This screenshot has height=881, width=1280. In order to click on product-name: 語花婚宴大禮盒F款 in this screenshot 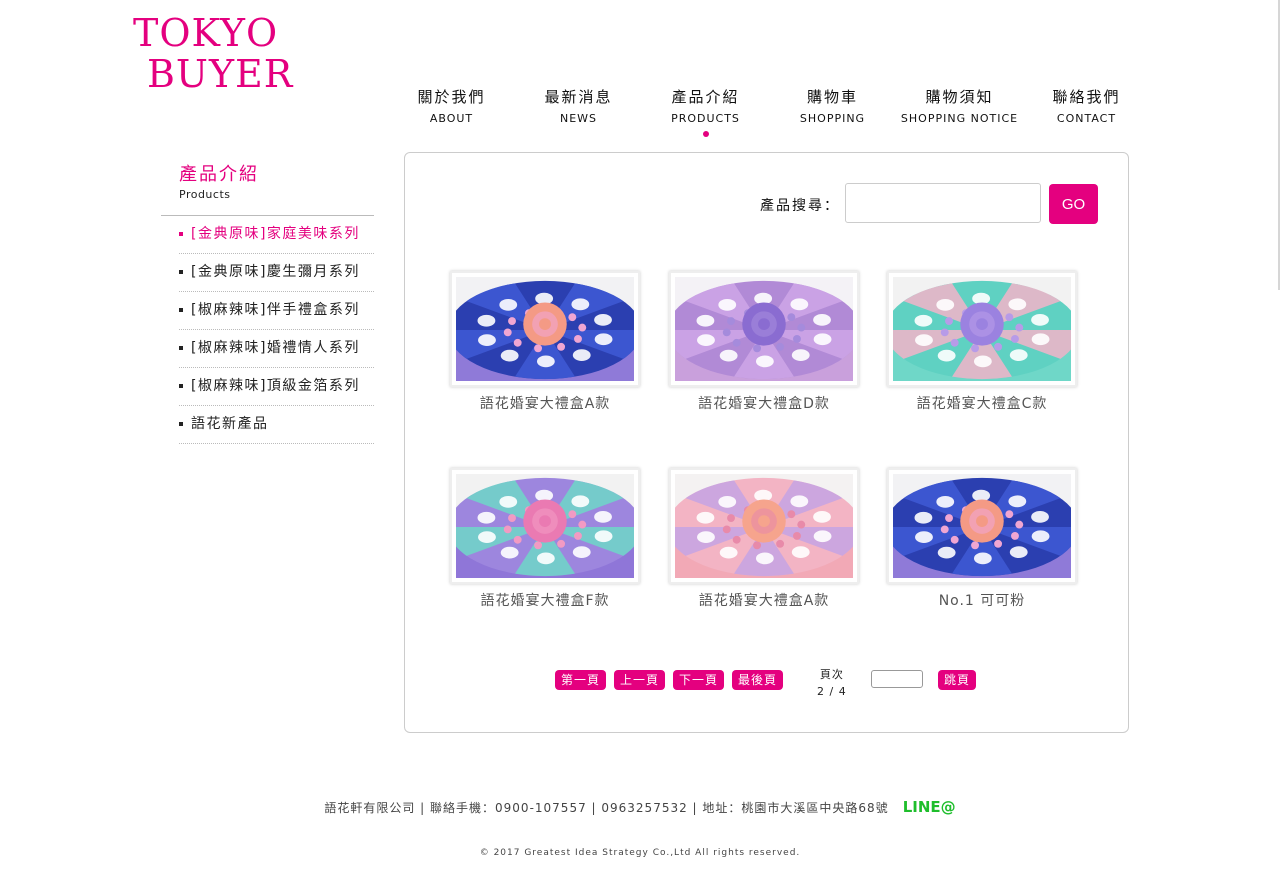, I will do `click(545, 600)`.